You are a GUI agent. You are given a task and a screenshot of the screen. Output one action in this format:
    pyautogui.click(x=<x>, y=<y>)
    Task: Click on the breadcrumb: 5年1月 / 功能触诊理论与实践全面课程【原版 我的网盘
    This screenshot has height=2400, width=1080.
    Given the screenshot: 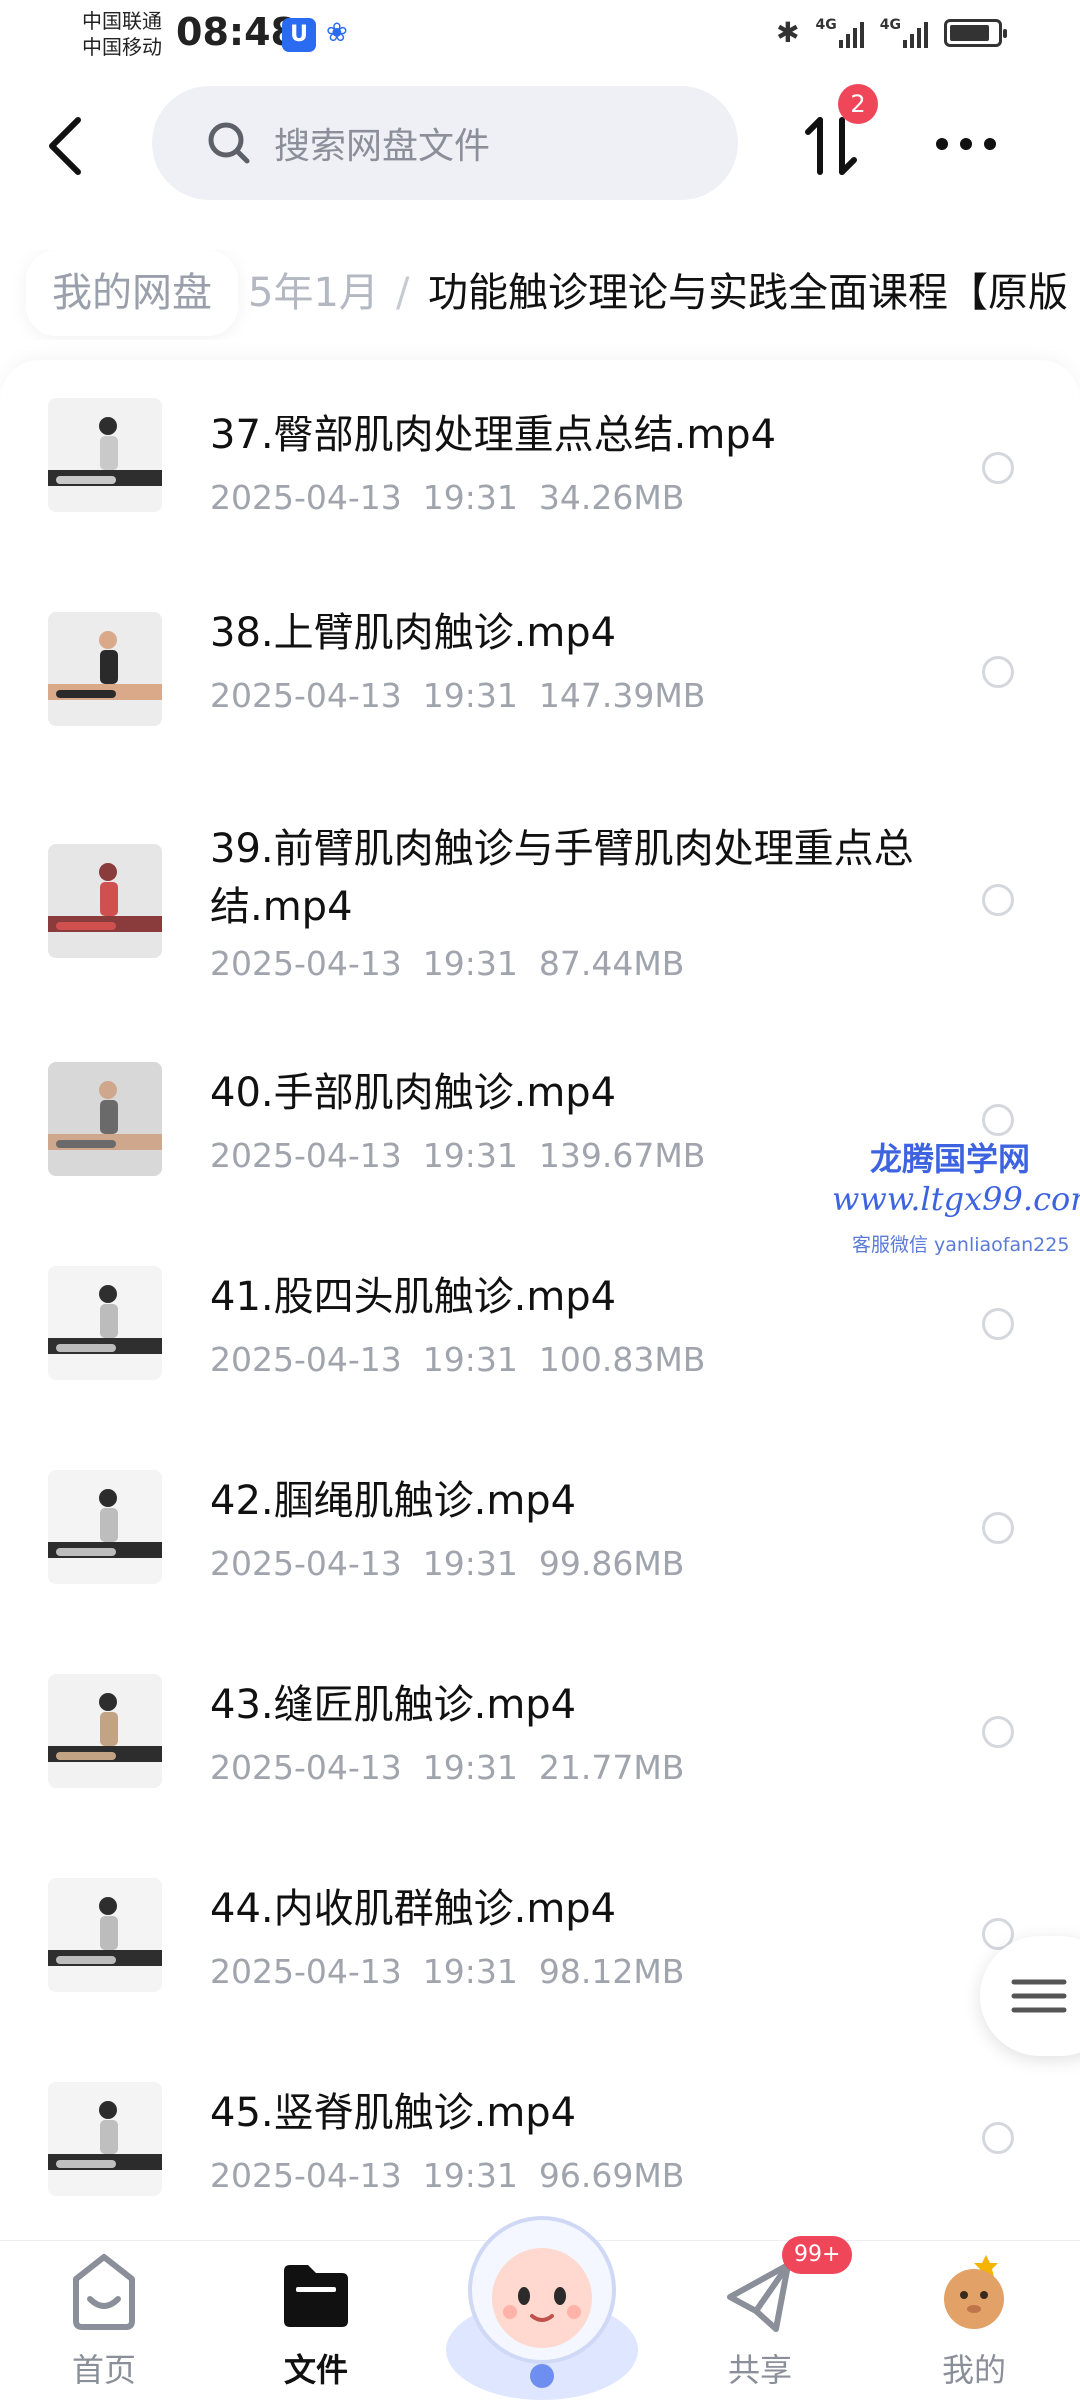 What is the action you would take?
    pyautogui.click(x=540, y=295)
    